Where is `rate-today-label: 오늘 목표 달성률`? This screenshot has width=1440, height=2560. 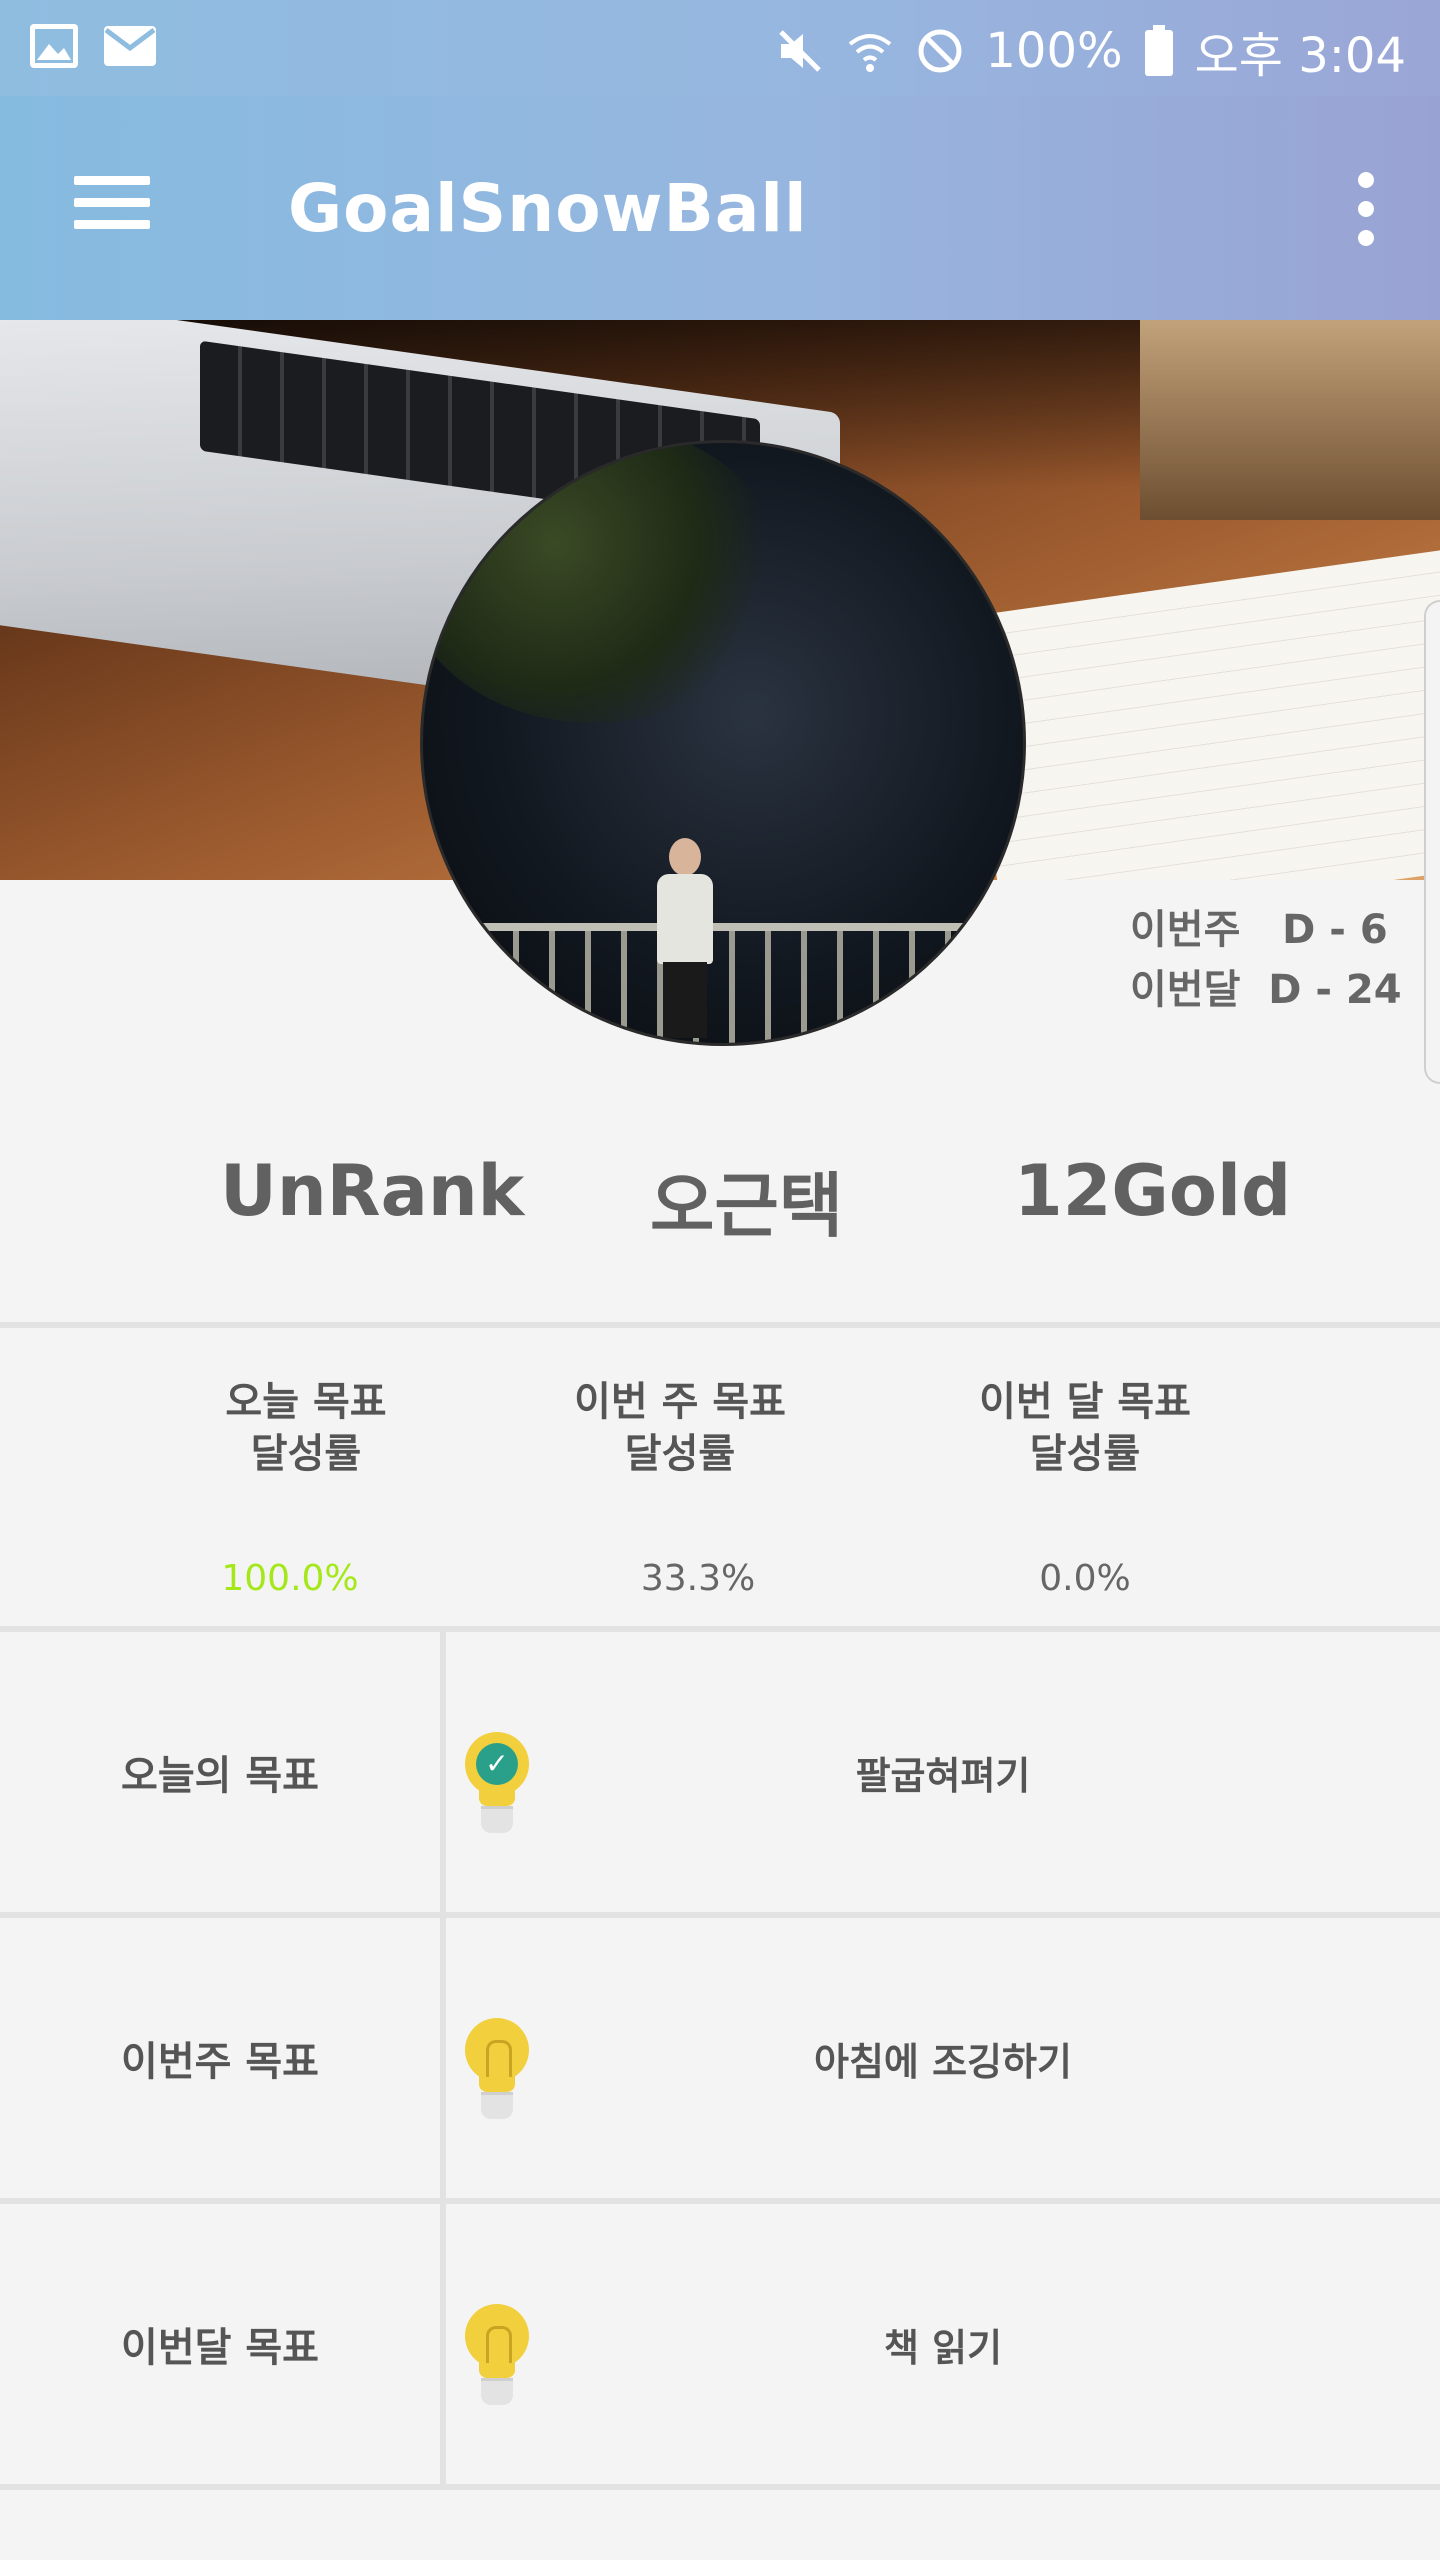
rate-today-label: 오늘 목표 달성률 is located at coordinates (306, 1428).